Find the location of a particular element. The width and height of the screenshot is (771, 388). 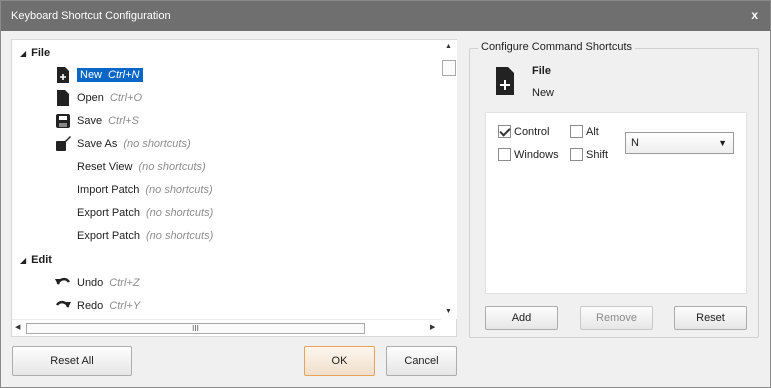

title-bar: Keyboard Shortcut Configuration x is located at coordinates (385, 16).